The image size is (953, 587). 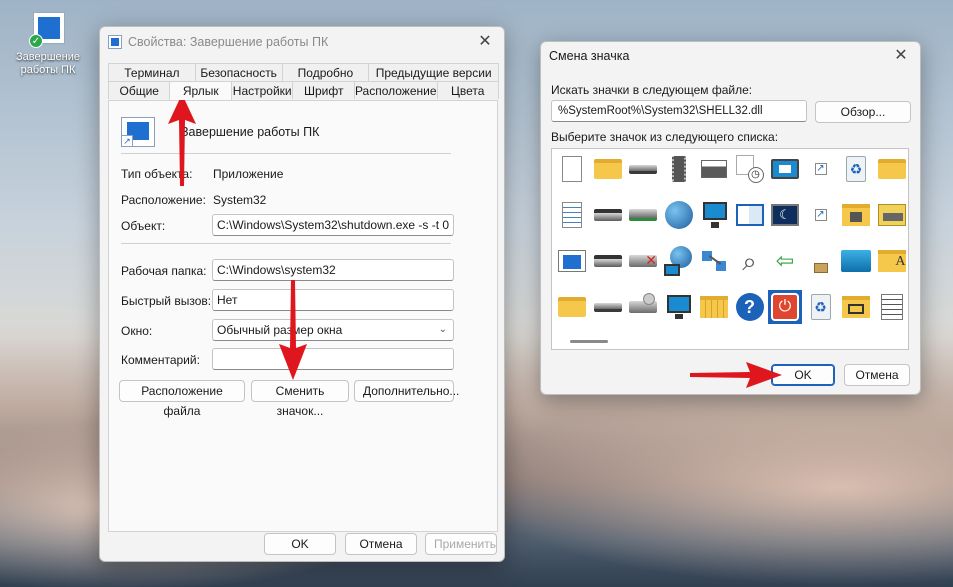 What do you see at coordinates (643, 215) in the screenshot?
I see `network-drive-icon` at bounding box center [643, 215].